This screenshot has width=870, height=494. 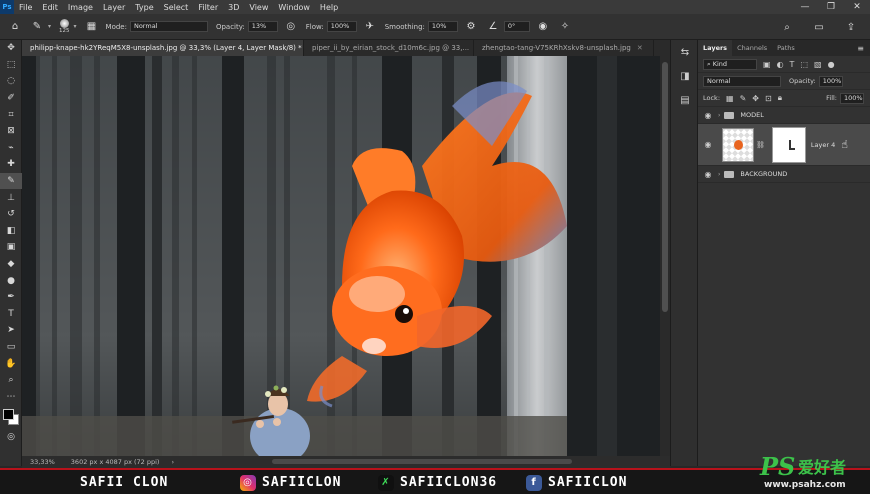 I want to click on menu-file: File, so click(x=25, y=7).